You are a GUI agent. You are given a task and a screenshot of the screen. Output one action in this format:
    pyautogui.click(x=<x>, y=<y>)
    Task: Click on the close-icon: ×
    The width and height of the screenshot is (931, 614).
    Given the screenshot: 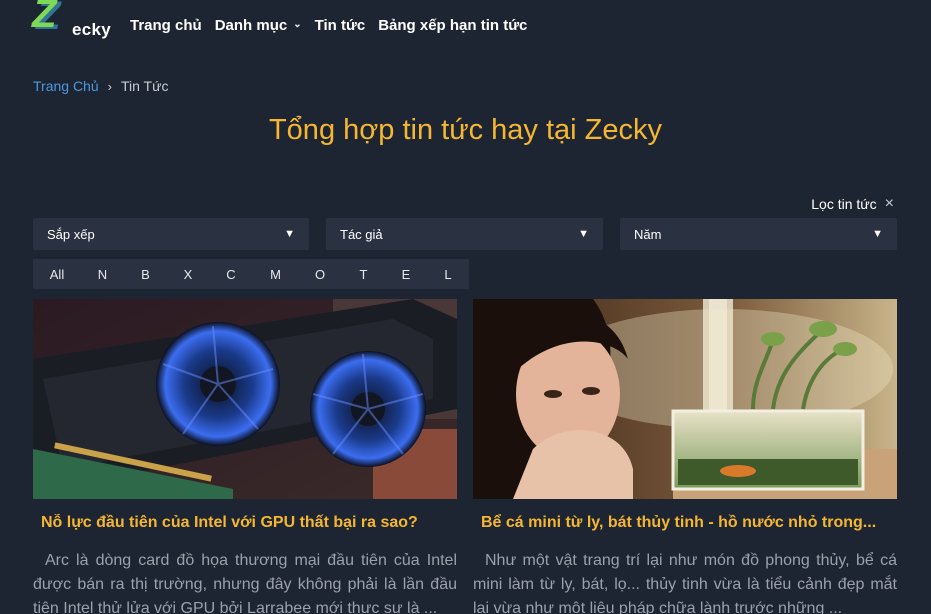 What is the action you would take?
    pyautogui.click(x=889, y=204)
    